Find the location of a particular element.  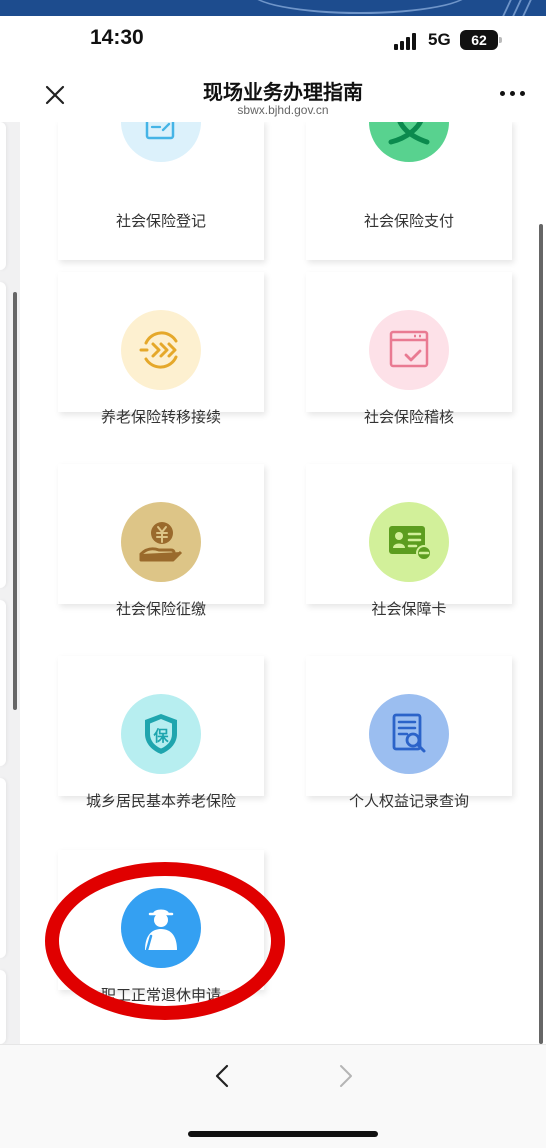

service-tile-personal-rights-record: 个人权益记录查询 is located at coordinates (409, 733).